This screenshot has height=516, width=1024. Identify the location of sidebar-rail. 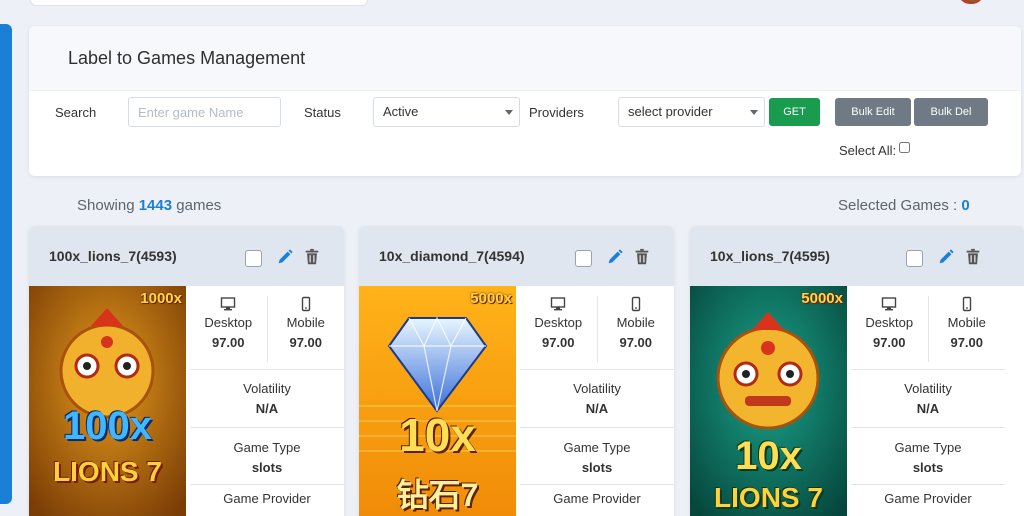
(6, 264).